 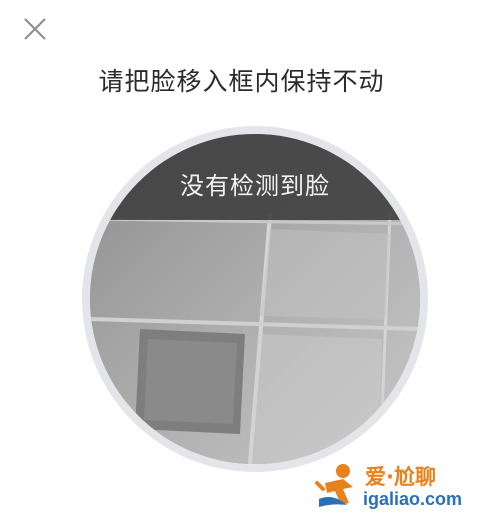 I want to click on status-band: 没有检测到脸, so click(x=255, y=177).